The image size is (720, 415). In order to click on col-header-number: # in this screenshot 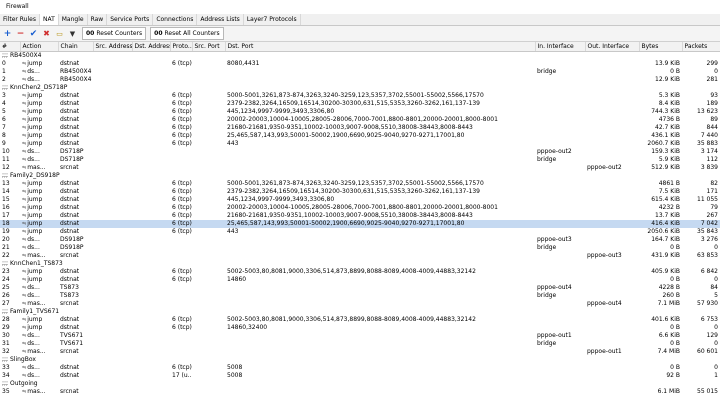, I will do `click(10, 47)`.